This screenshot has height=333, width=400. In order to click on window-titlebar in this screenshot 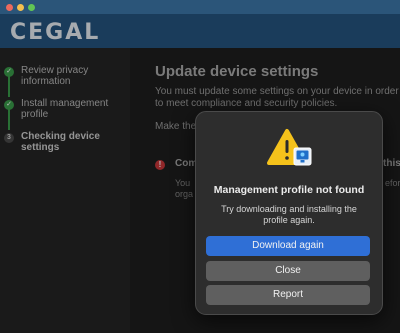, I will do `click(200, 7)`.